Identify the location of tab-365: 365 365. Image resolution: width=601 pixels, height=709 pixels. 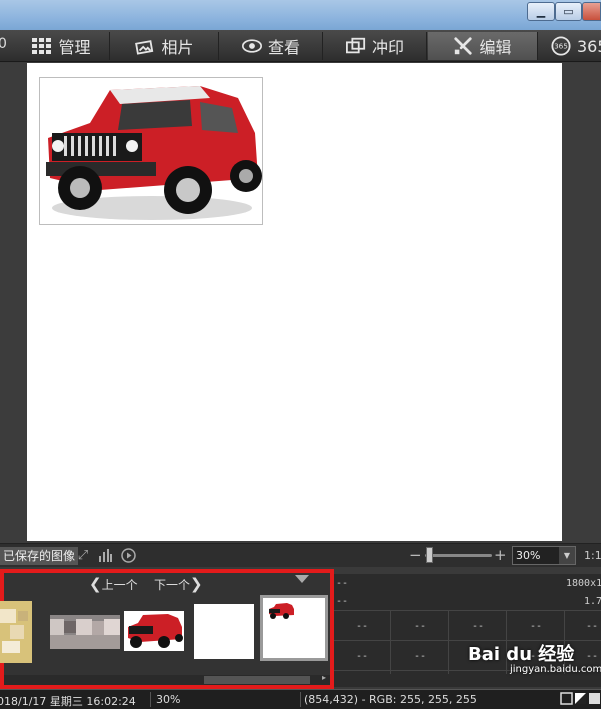
(570, 46).